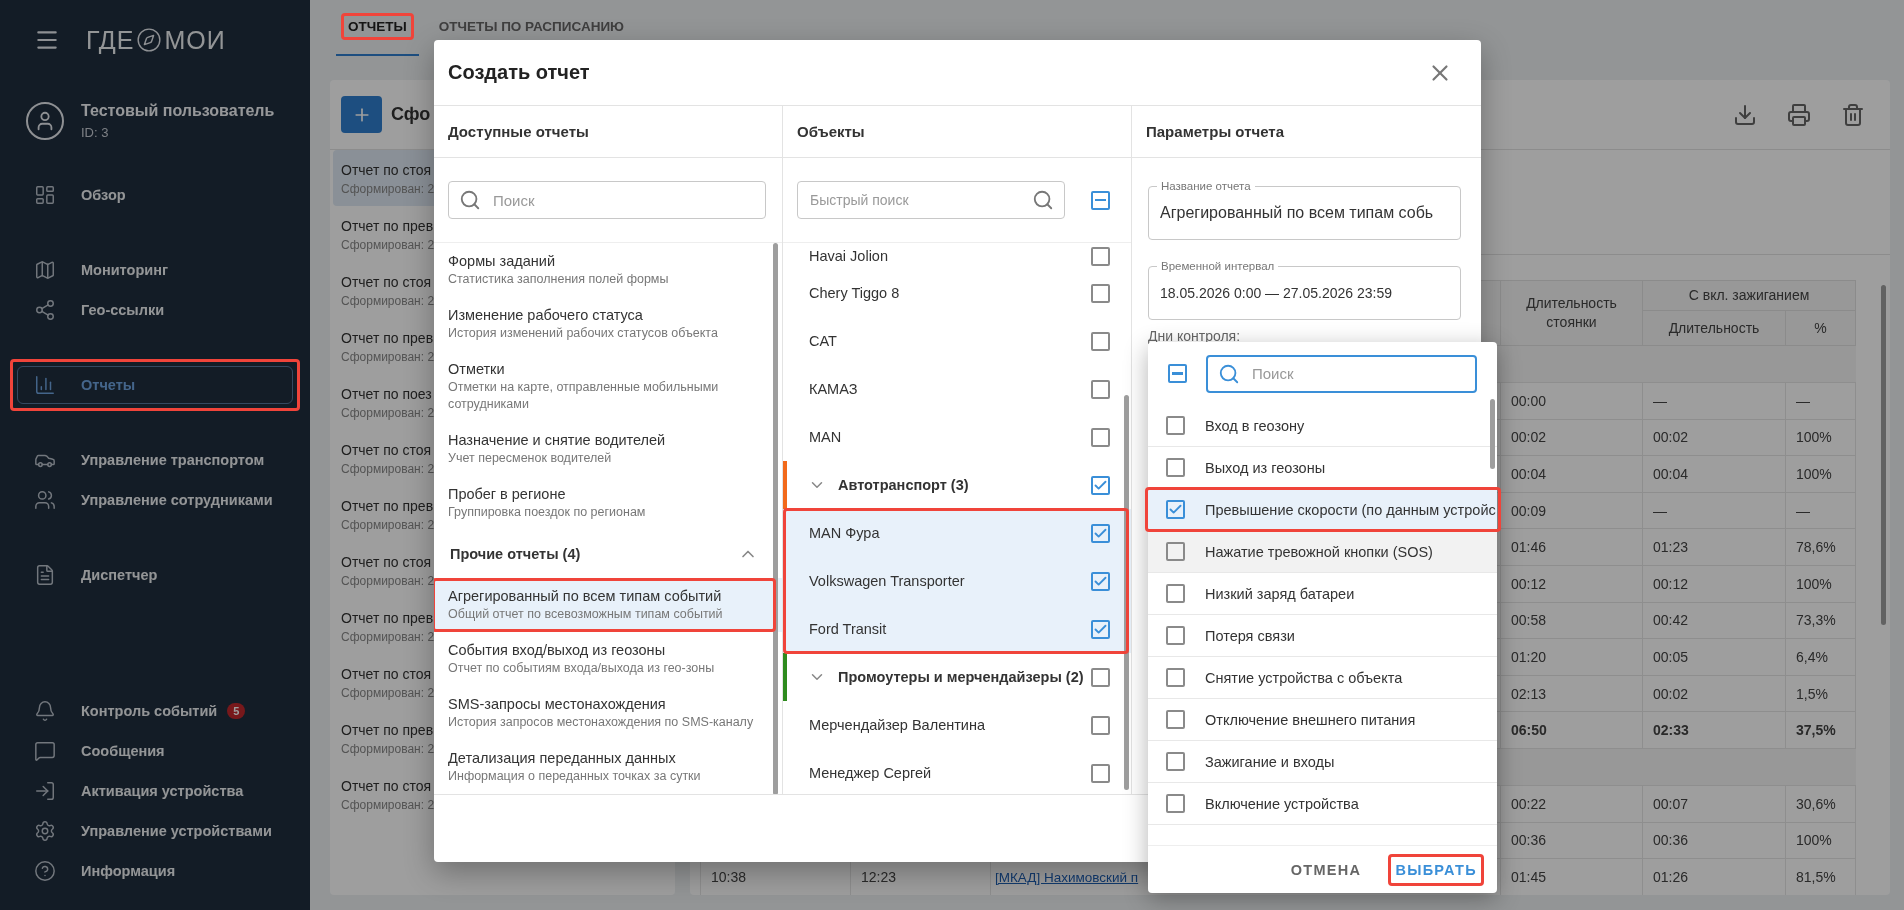  Describe the element at coordinates (155, 575) in the screenshot. I see `nav-item: Диспетчер` at that location.